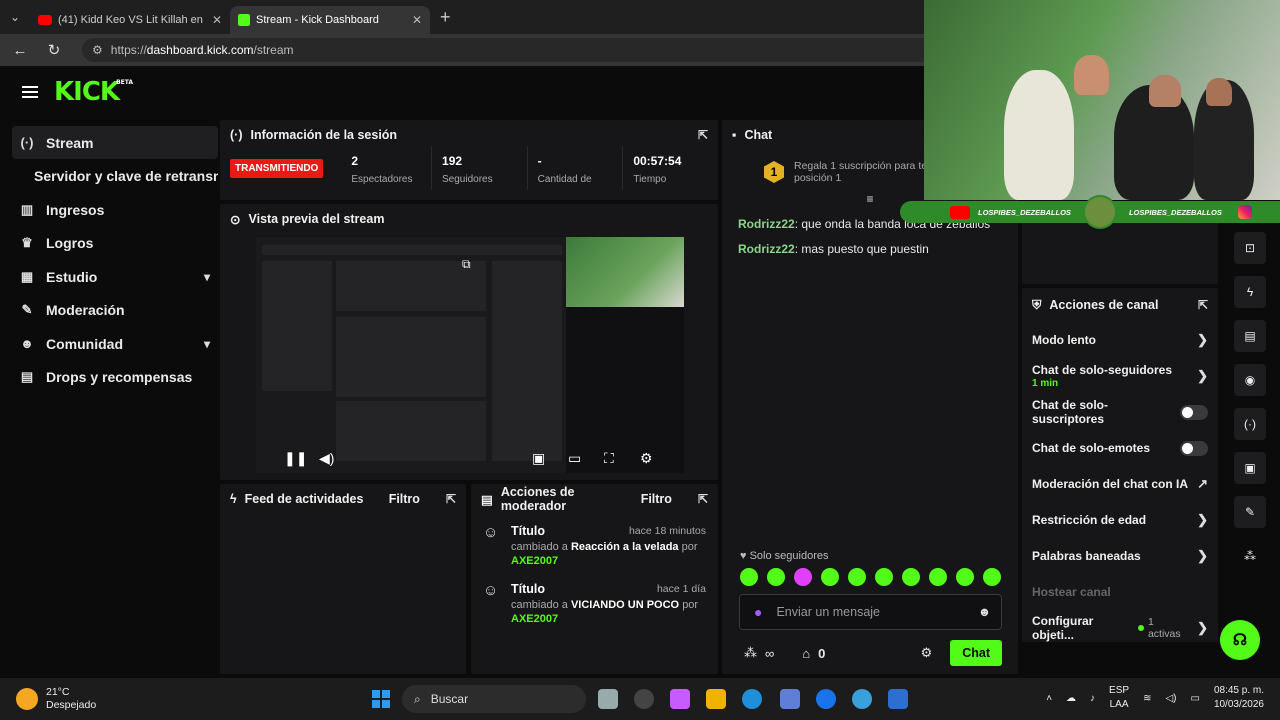  I want to click on channel-action-slow-mode: Modo lento ❯, so click(1120, 340).